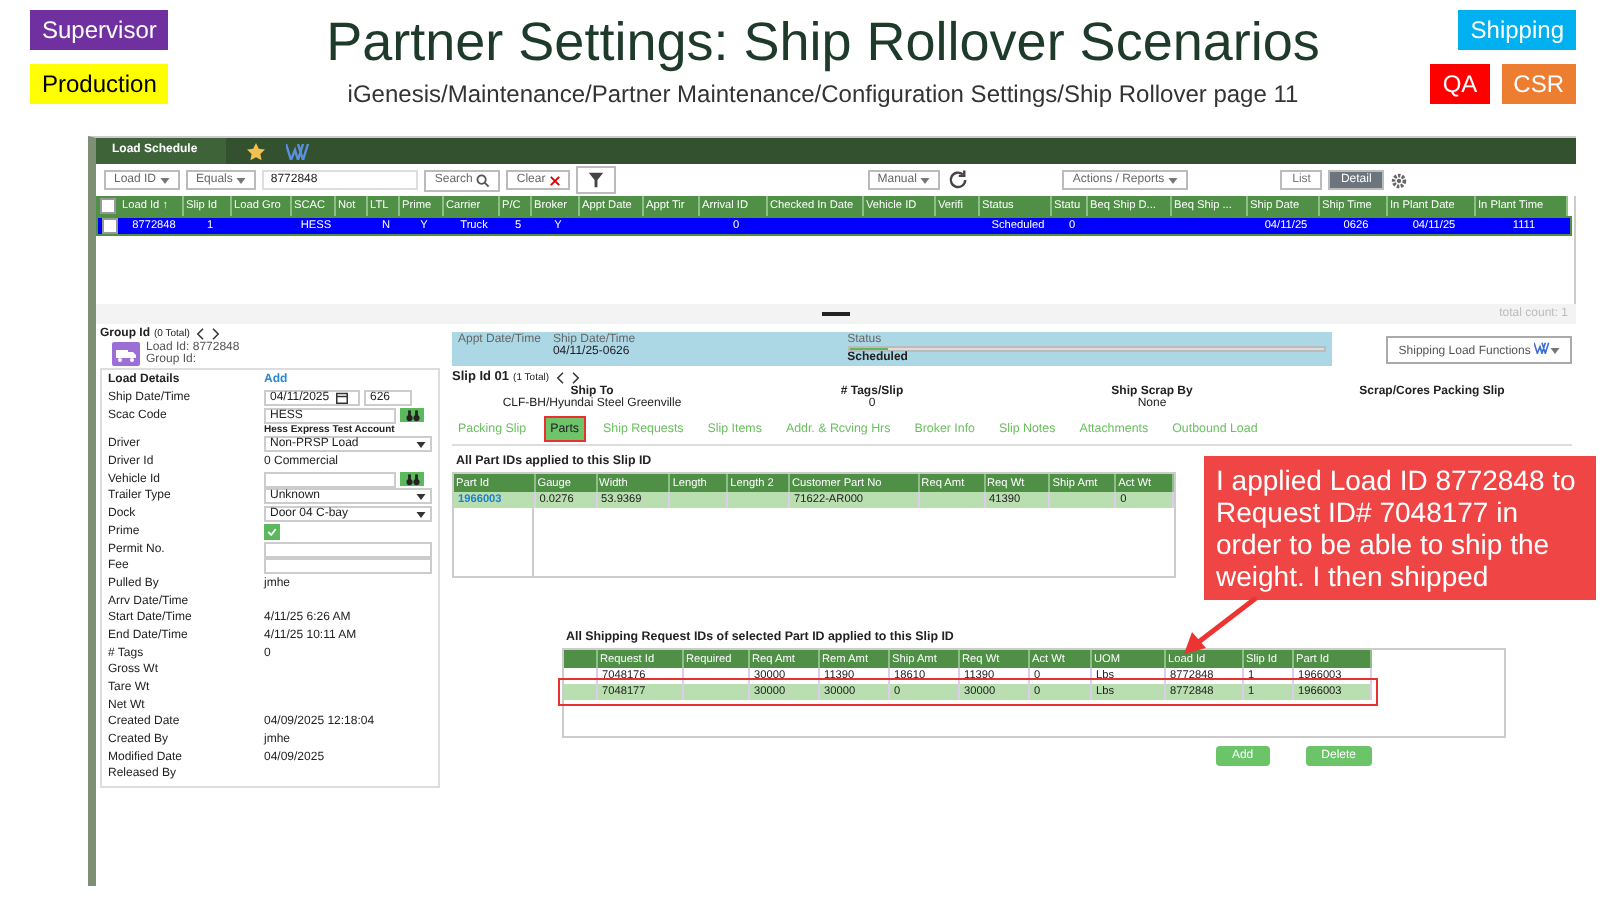 The height and width of the screenshot is (900, 1600). What do you see at coordinates (823, 43) in the screenshot?
I see `slide-title: Partner Settings: Ship Rollover Scenarios` at bounding box center [823, 43].